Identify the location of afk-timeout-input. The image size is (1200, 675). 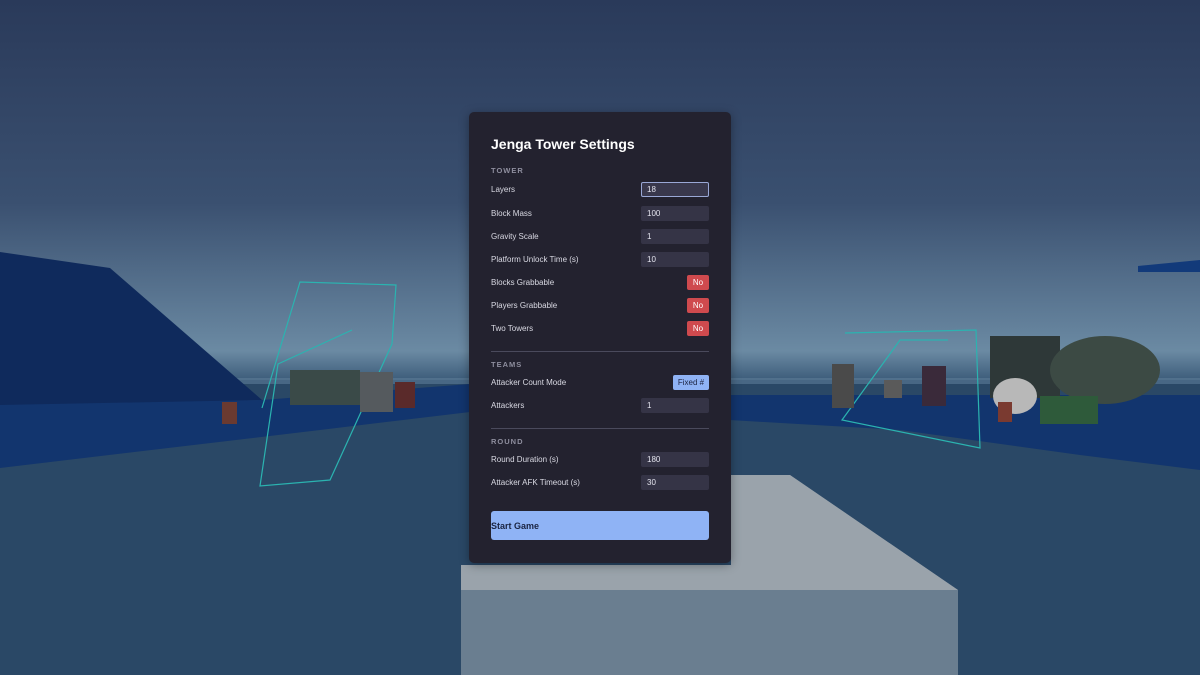
(675, 482).